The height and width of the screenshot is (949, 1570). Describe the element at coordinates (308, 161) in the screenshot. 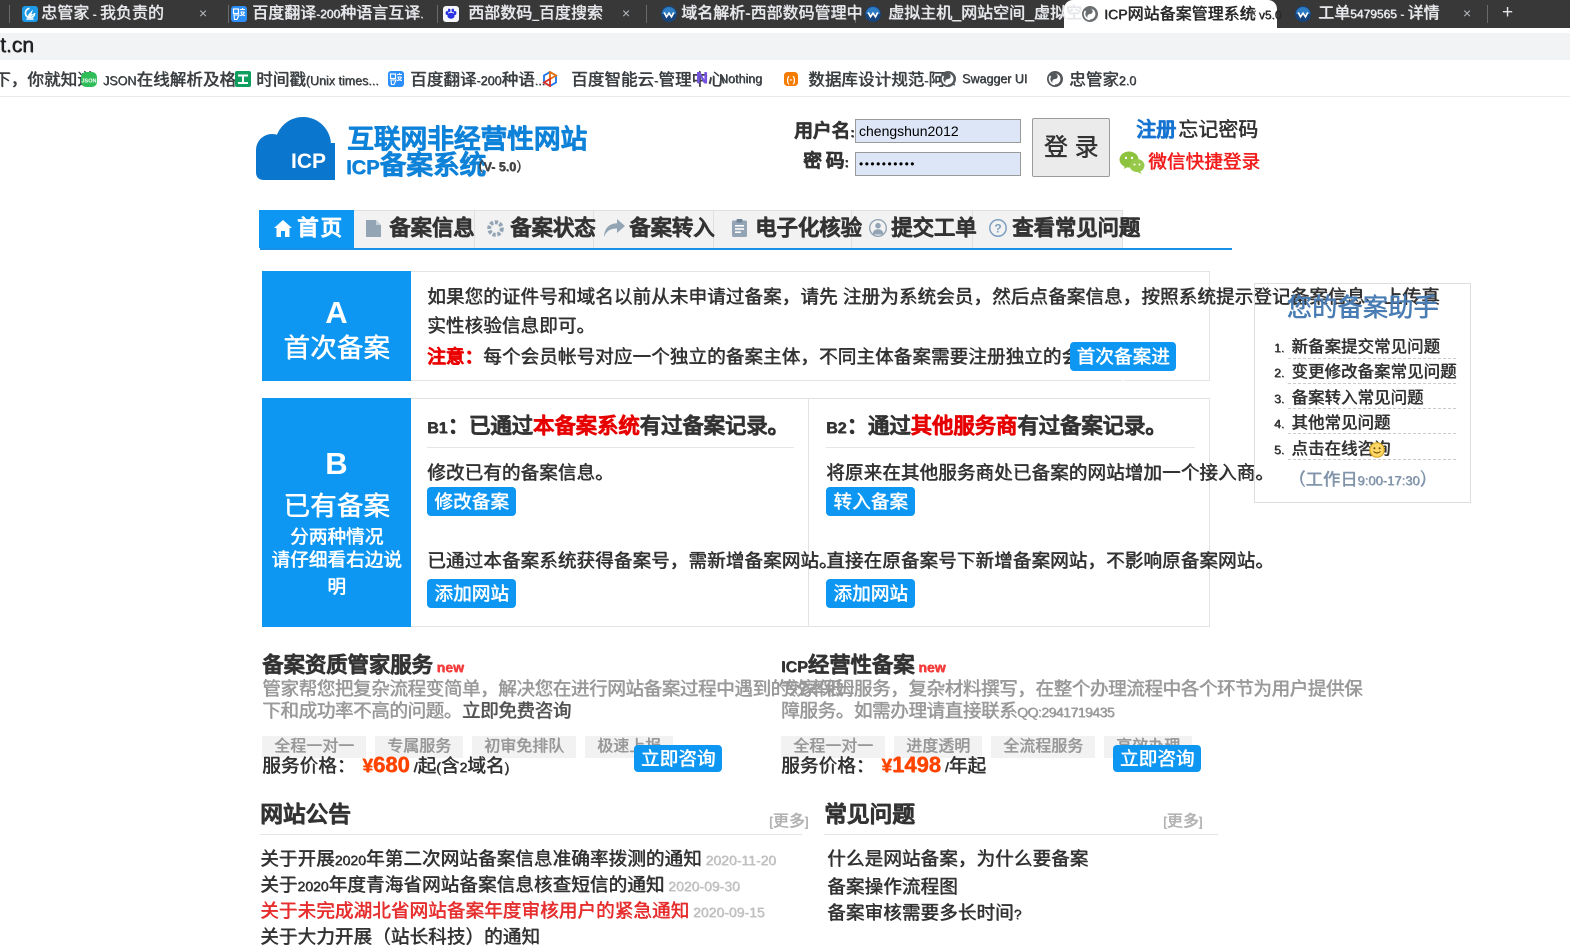

I see `svg-text: ICP` at that location.